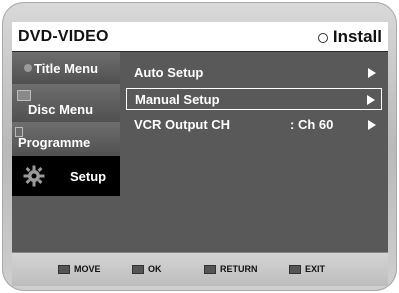 The width and height of the screenshot is (399, 293). What do you see at coordinates (66, 176) in the screenshot?
I see `nav-item-setup: Setup` at bounding box center [66, 176].